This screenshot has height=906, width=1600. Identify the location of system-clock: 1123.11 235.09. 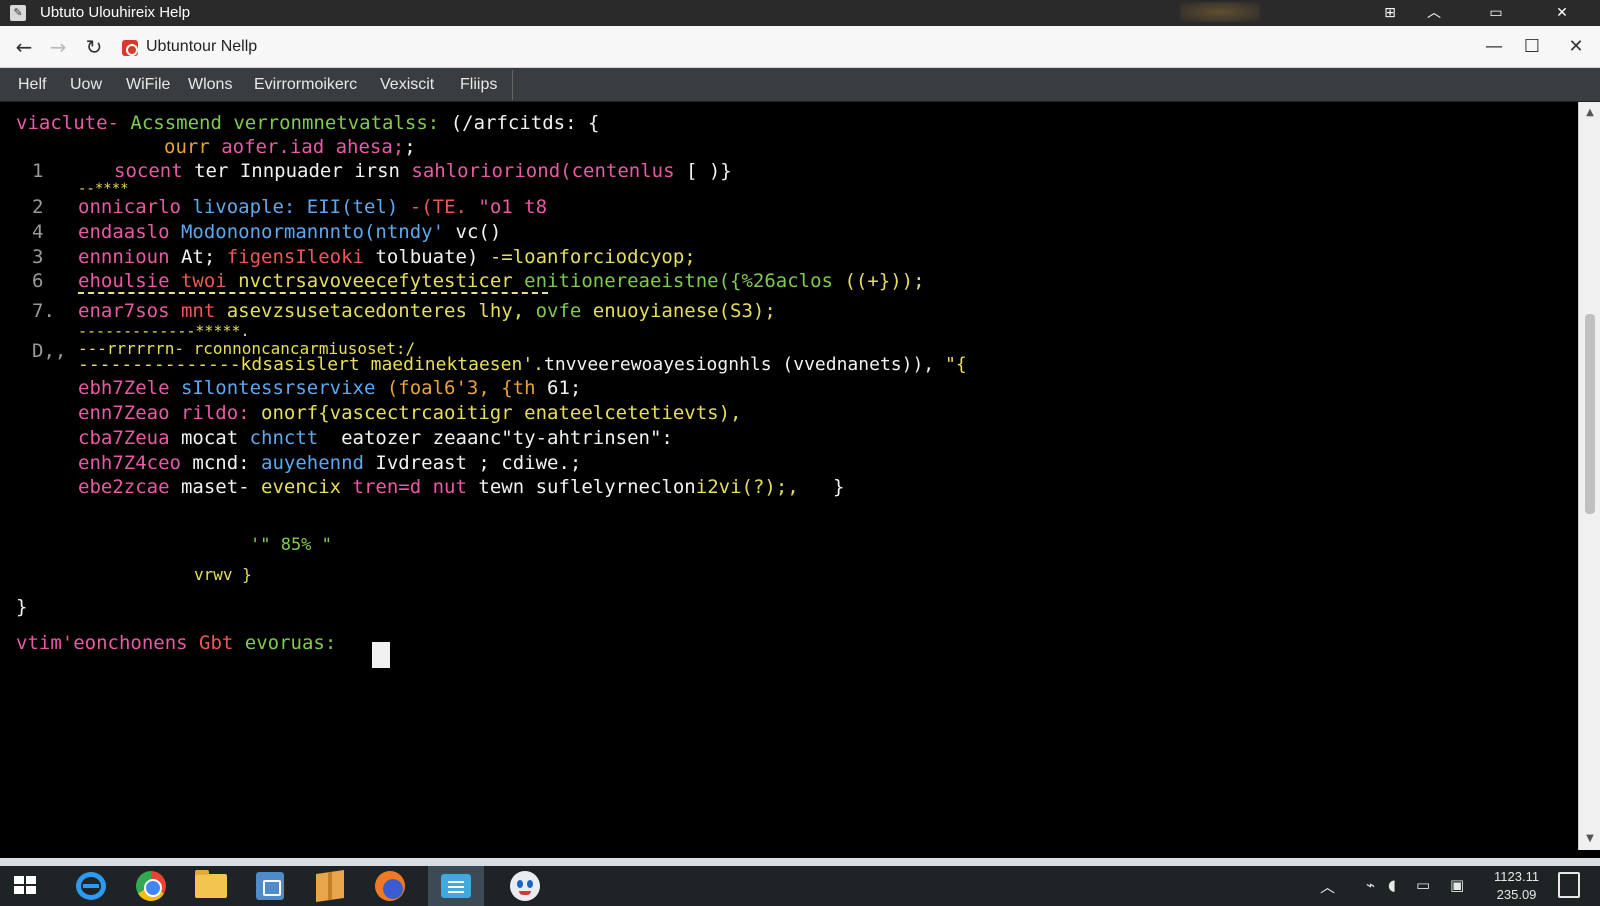
(1516, 886).